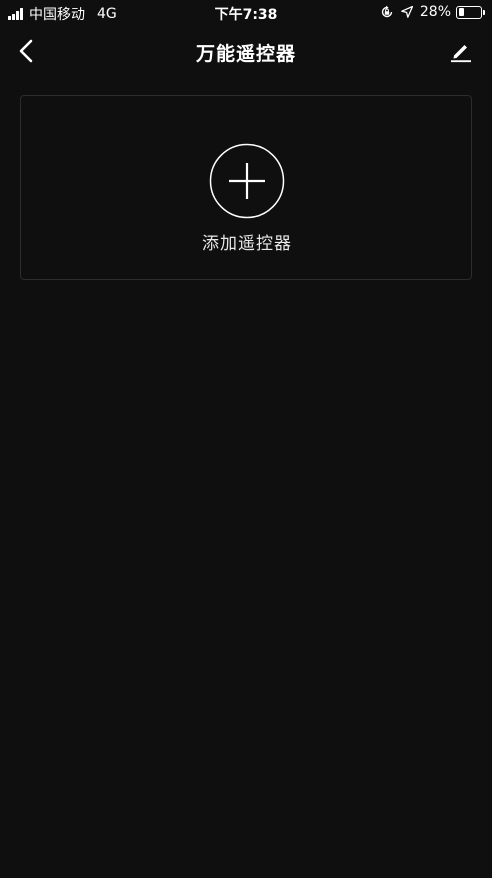 This screenshot has width=492, height=878. Describe the element at coordinates (470, 12) in the screenshot. I see `battery-icon` at that location.